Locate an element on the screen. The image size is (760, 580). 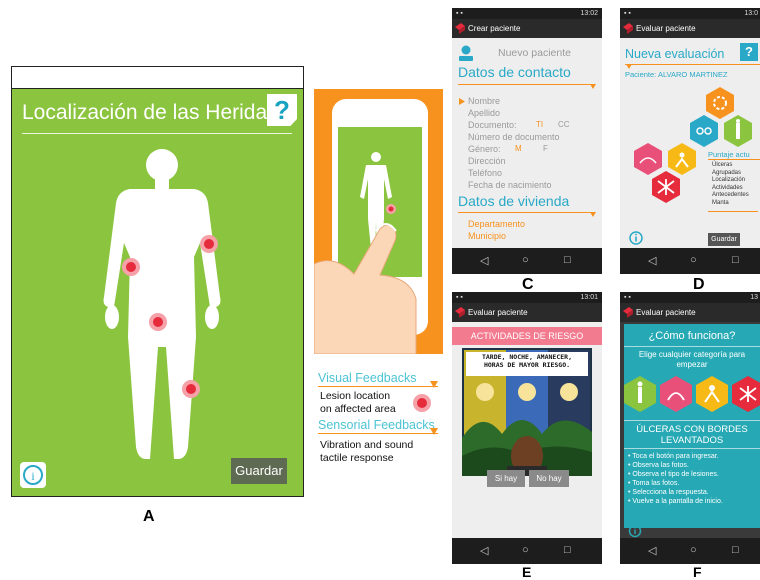
app-logo-icon is located at coordinates (628, 28).